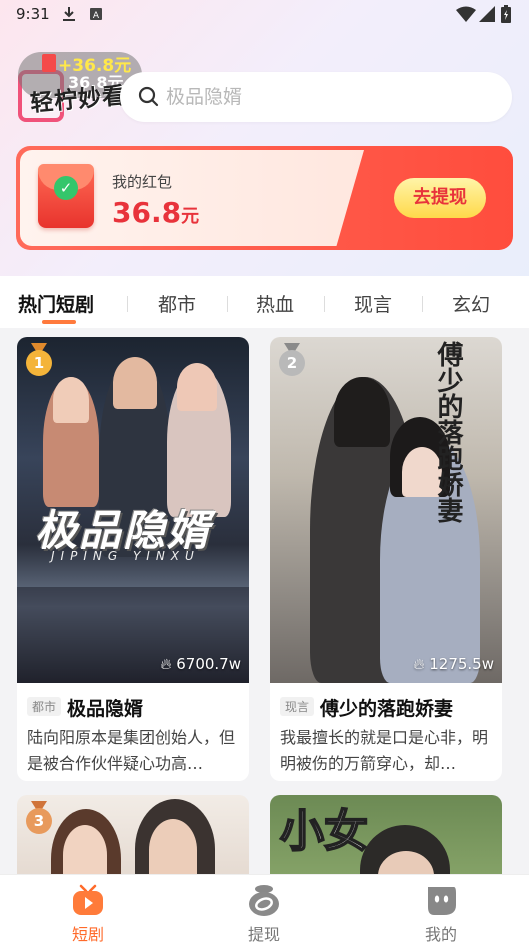 This screenshot has width=529, height=942. What do you see at coordinates (39, 363) in the screenshot?
I see `rank-number: 1` at bounding box center [39, 363].